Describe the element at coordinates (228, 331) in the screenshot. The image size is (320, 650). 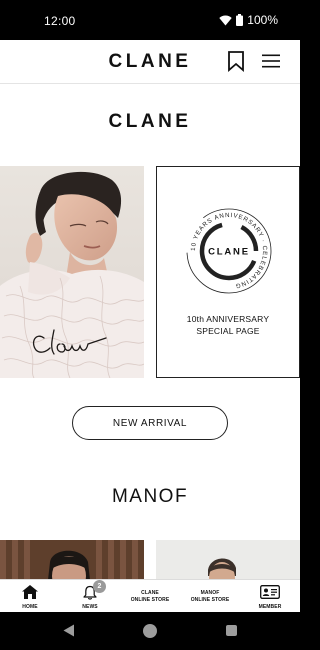
I see `anniversary-caption-line2: SPECIAL PAGE` at that location.